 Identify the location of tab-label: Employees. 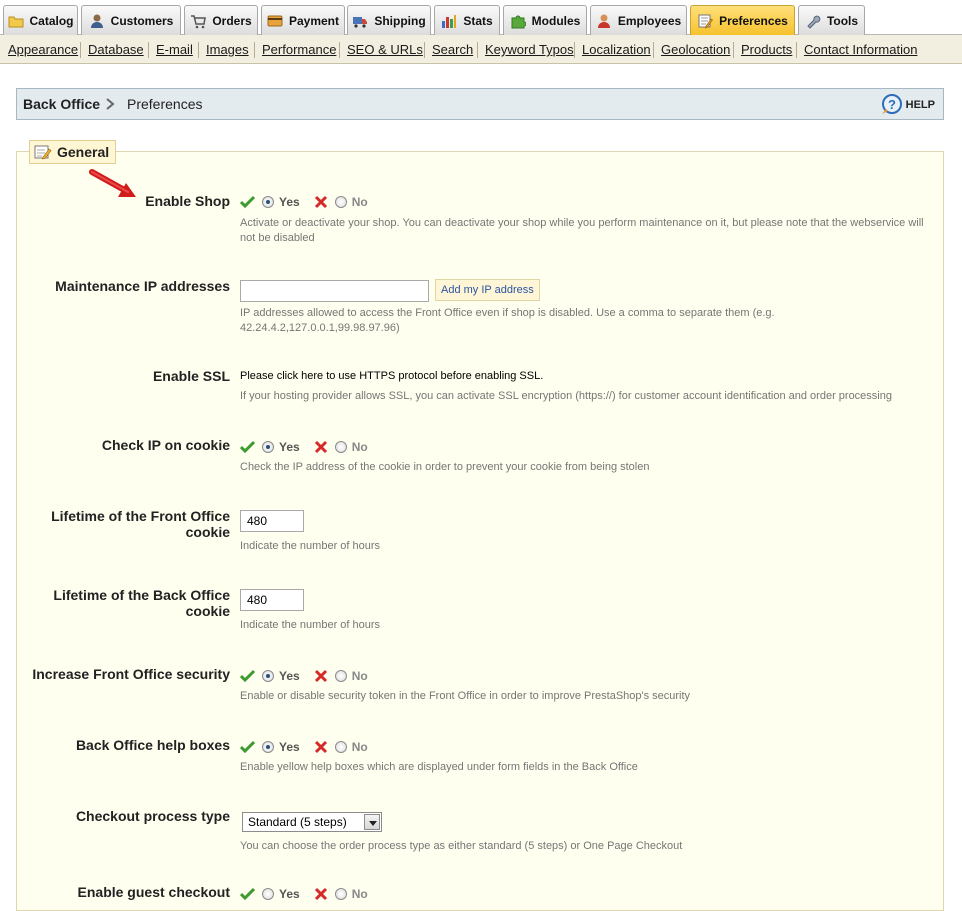
(649, 20).